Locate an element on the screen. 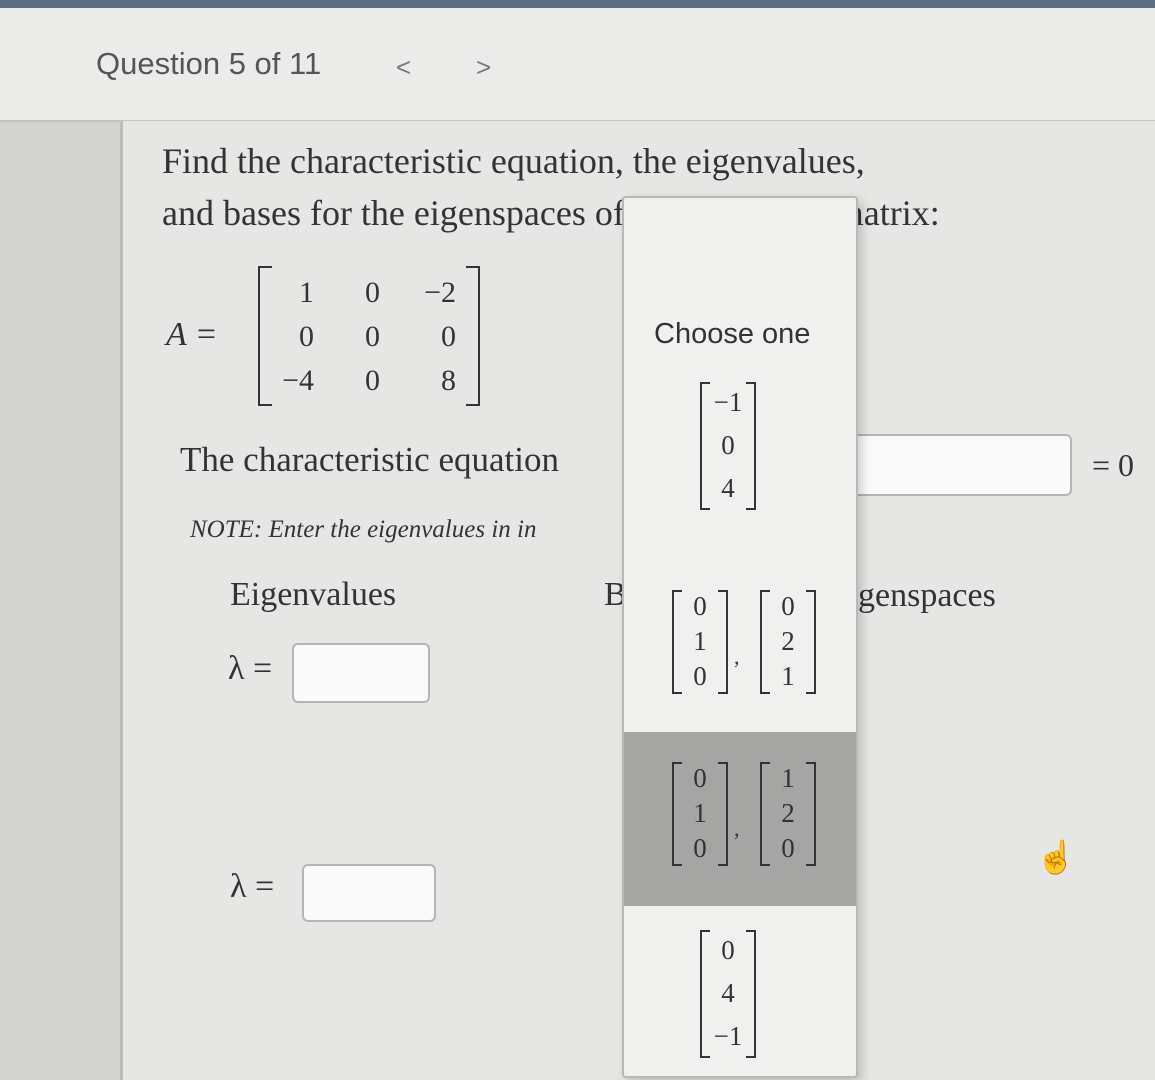  question-header: Question 5 of 11 < > is located at coordinates (577, 65).